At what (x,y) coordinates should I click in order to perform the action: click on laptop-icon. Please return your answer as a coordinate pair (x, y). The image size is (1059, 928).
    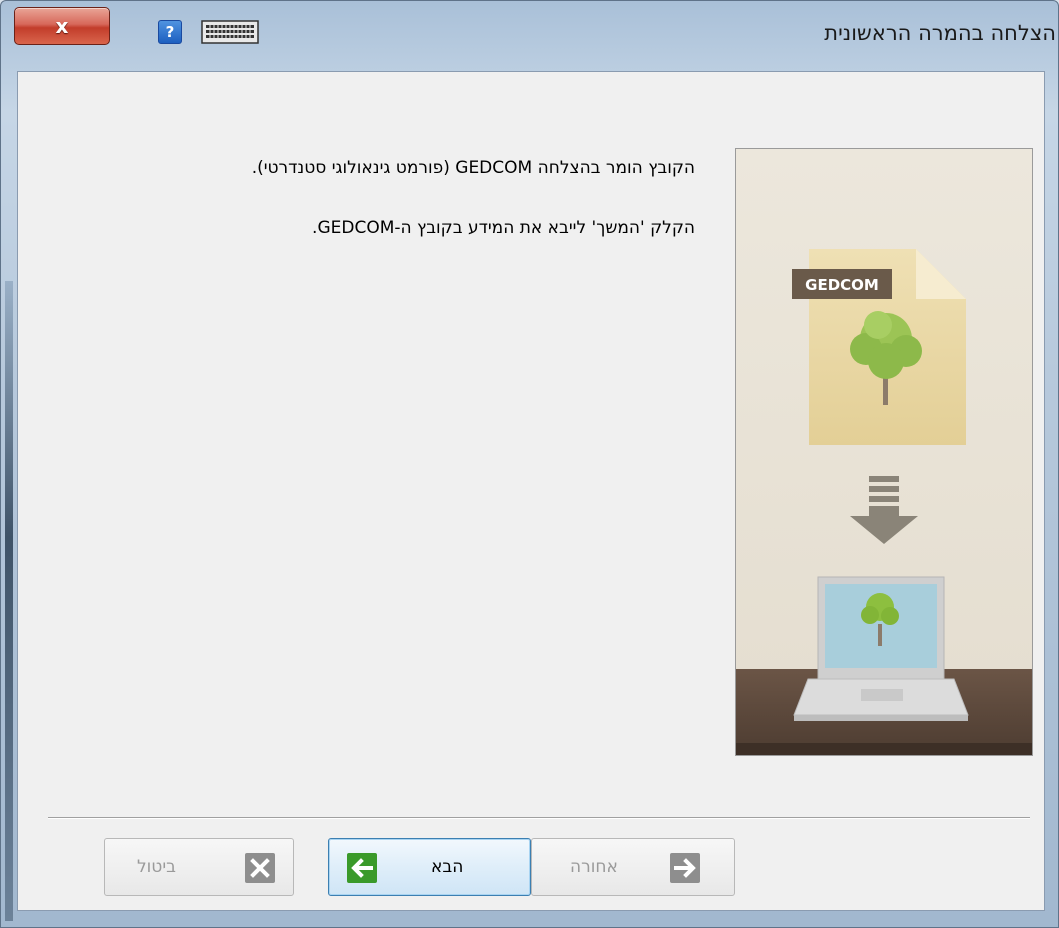
    Looking at the image, I should click on (881, 648).